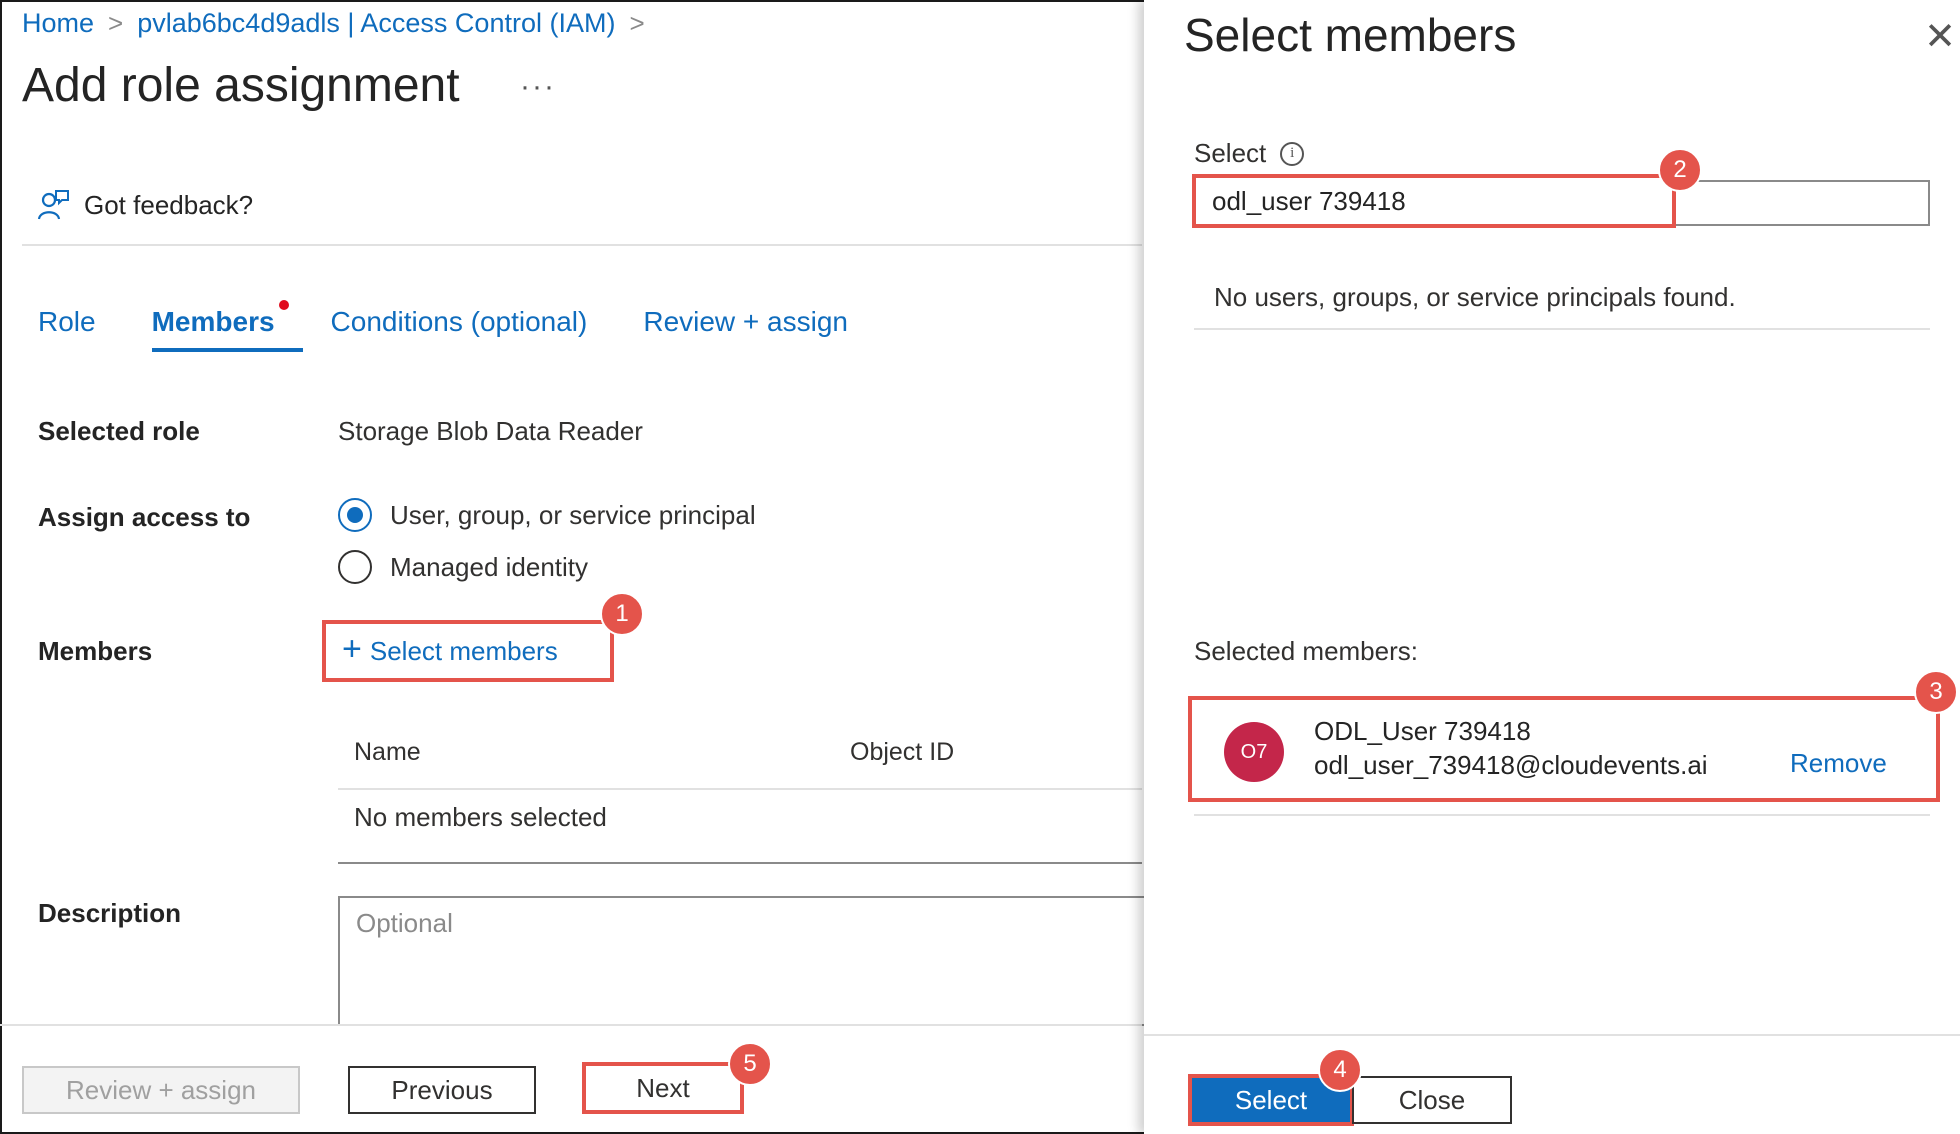 This screenshot has width=1960, height=1134. I want to click on breadcrumb-resource: pvlab6bc4d9adls | Access Control (IAM), so click(376, 23).